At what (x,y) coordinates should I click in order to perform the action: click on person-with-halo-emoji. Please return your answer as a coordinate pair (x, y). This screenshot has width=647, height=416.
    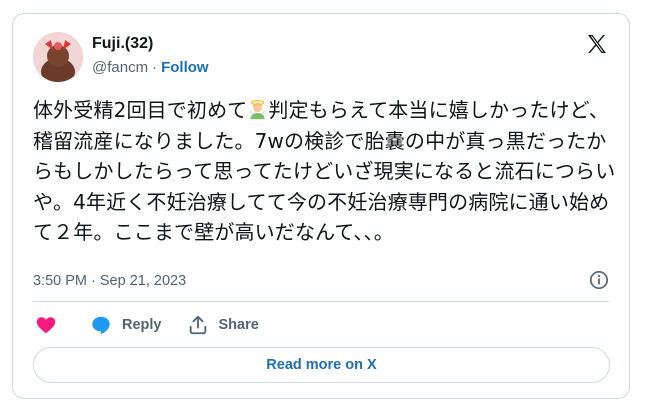
    Looking at the image, I should click on (257, 109).